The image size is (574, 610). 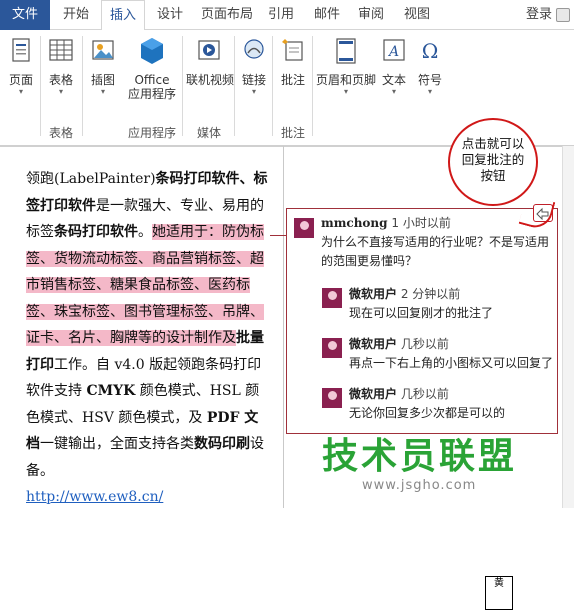 I want to click on comment-author: mmchong, so click(x=354, y=223).